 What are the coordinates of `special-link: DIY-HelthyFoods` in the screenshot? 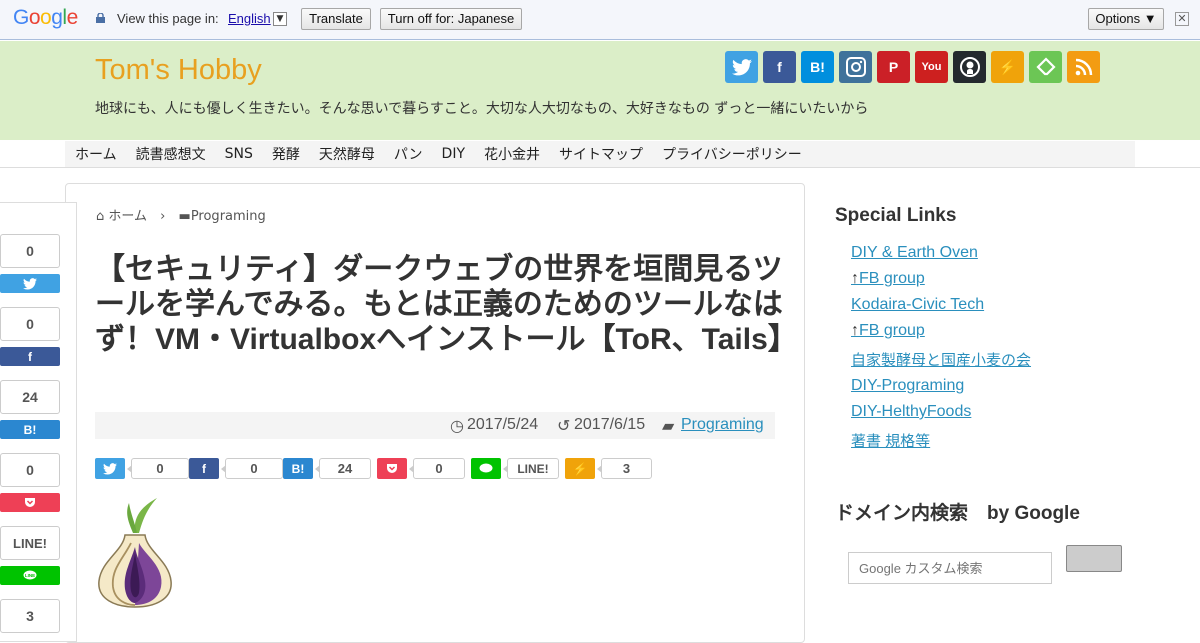 It's located at (911, 412).